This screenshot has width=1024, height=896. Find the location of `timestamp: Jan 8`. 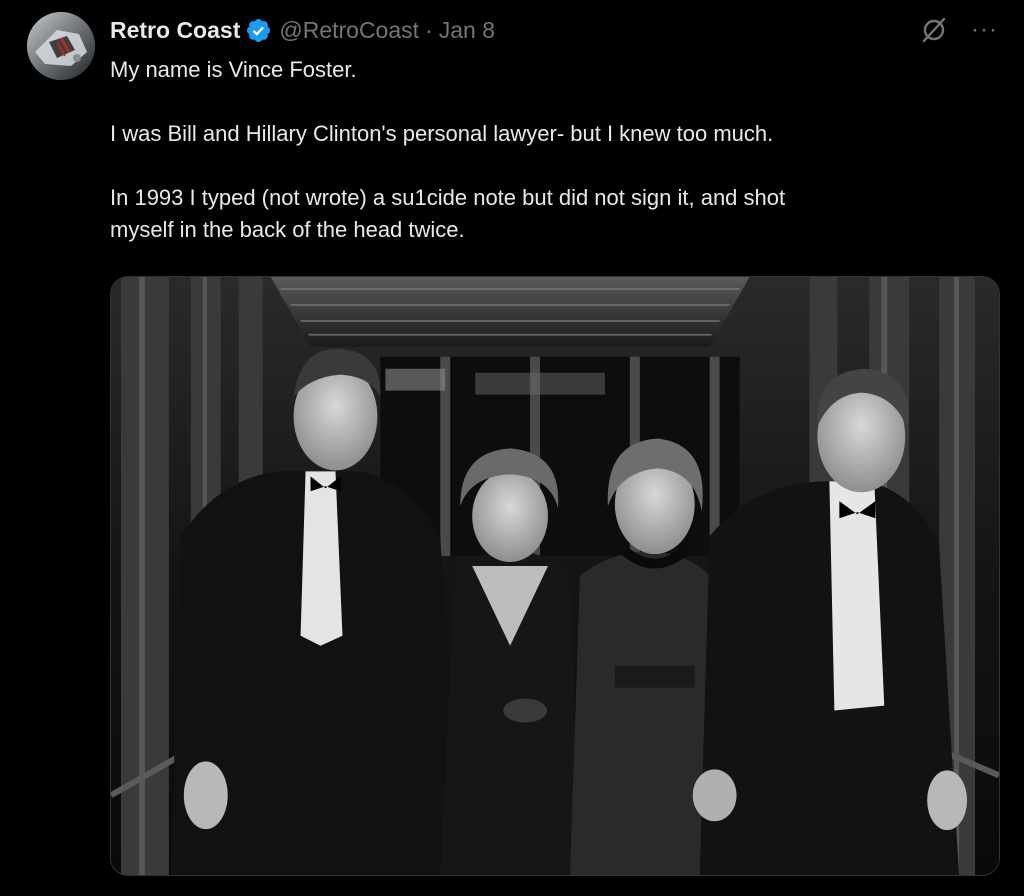

timestamp: Jan 8 is located at coordinates (467, 30).